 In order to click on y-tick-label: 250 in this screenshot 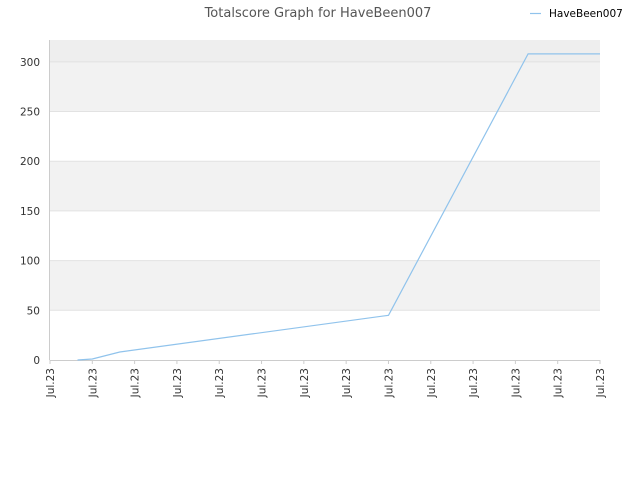, I will do `click(30, 113)`.